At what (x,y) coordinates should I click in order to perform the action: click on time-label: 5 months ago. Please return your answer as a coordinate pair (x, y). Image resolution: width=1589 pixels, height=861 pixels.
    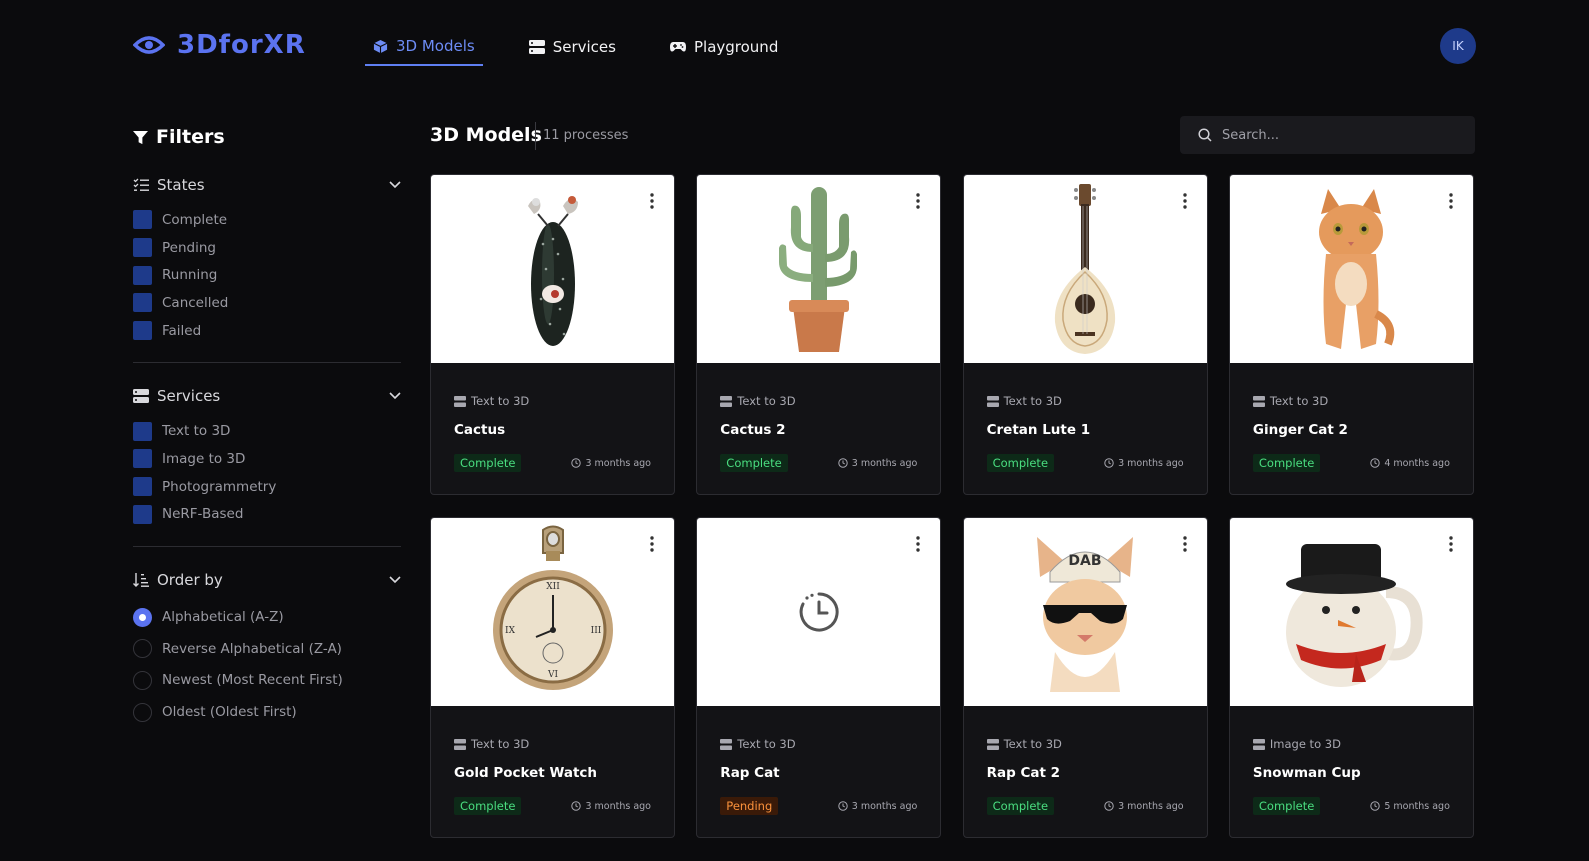
    Looking at the image, I should click on (1417, 806).